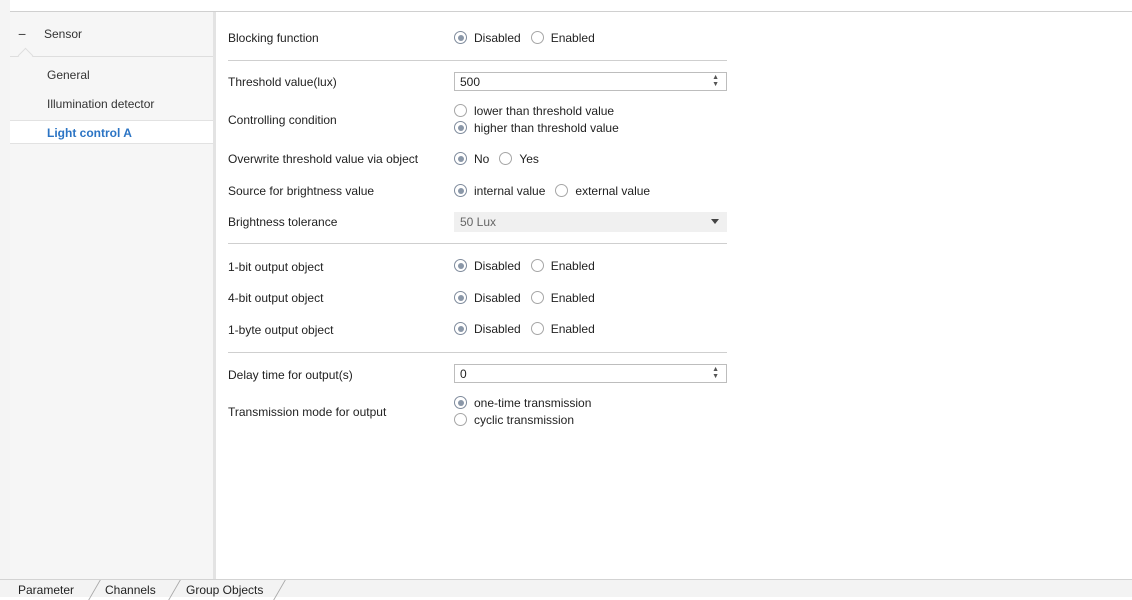  I want to click on tab-parameter: Parameter, so click(46, 590).